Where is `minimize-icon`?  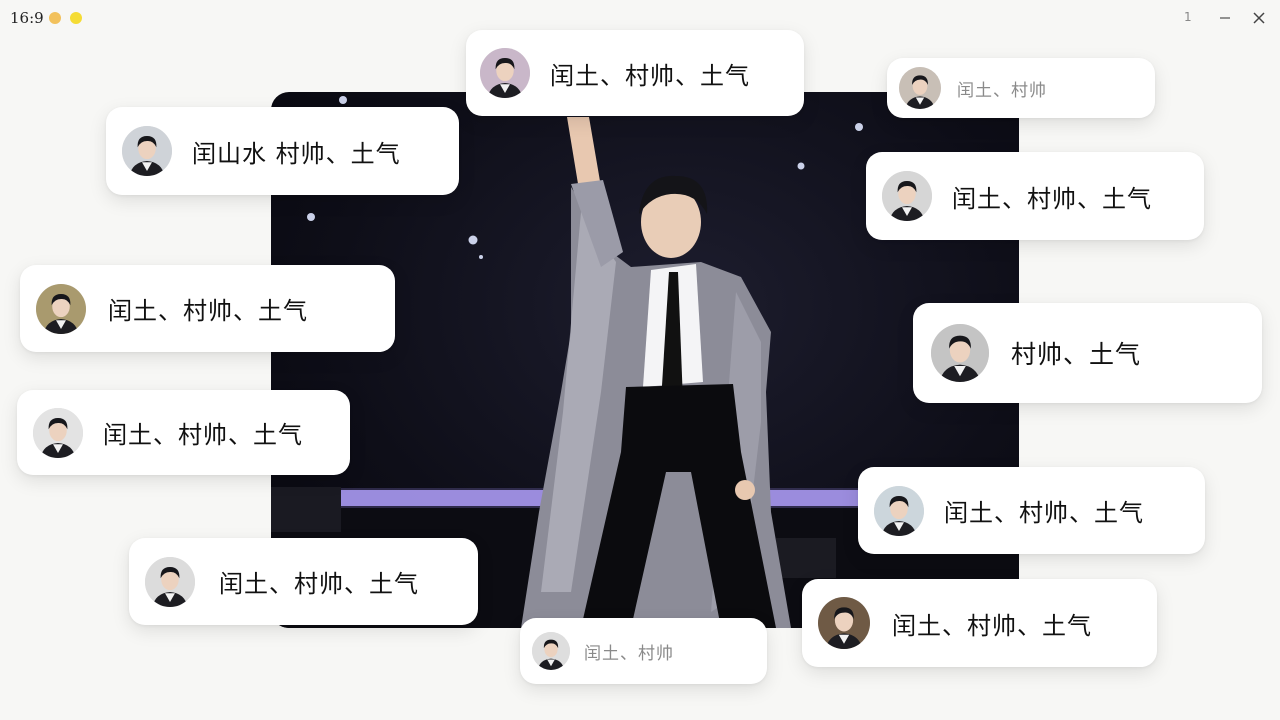 minimize-icon is located at coordinates (1225, 18).